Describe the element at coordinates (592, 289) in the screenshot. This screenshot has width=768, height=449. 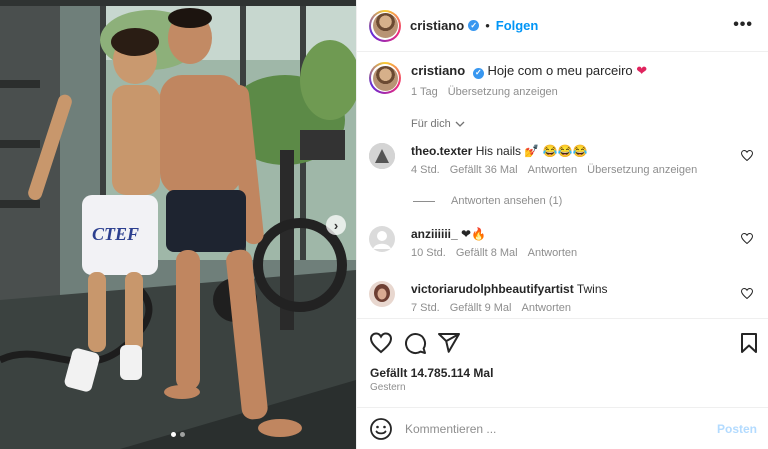
I see `comment-text: Twins` at that location.